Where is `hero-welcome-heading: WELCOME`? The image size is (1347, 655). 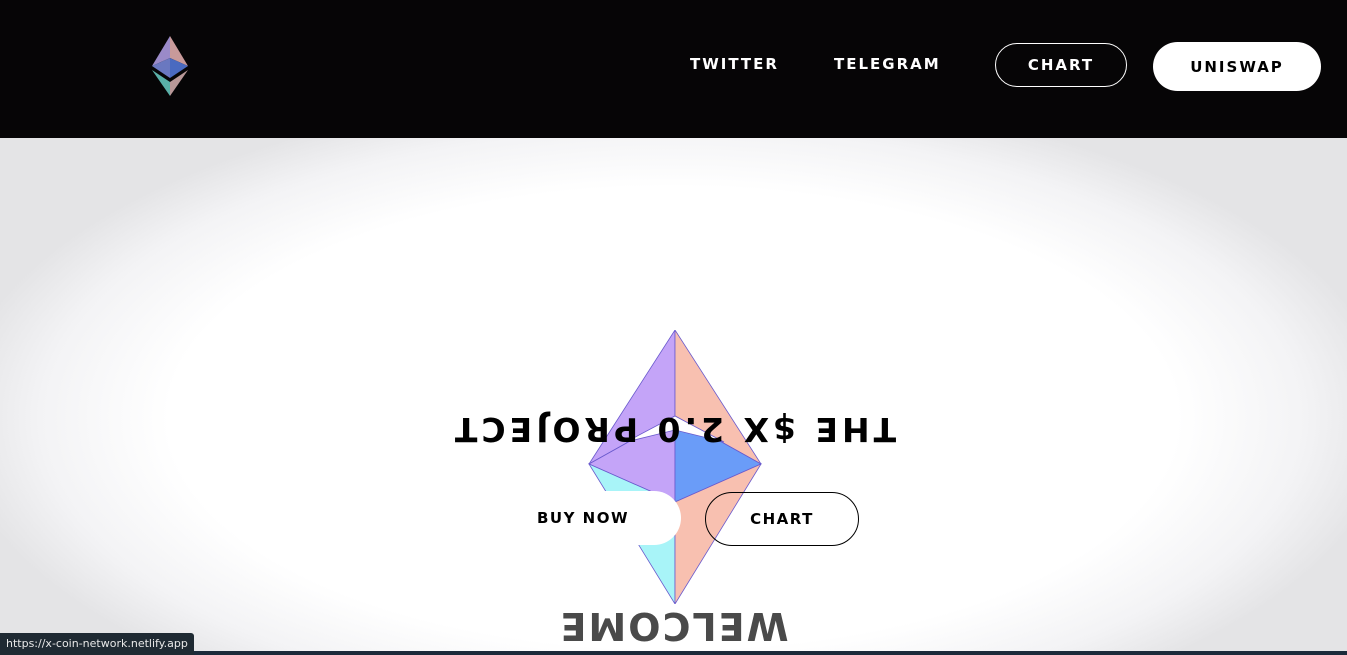
hero-welcome-heading: WELCOME is located at coordinates (673, 626).